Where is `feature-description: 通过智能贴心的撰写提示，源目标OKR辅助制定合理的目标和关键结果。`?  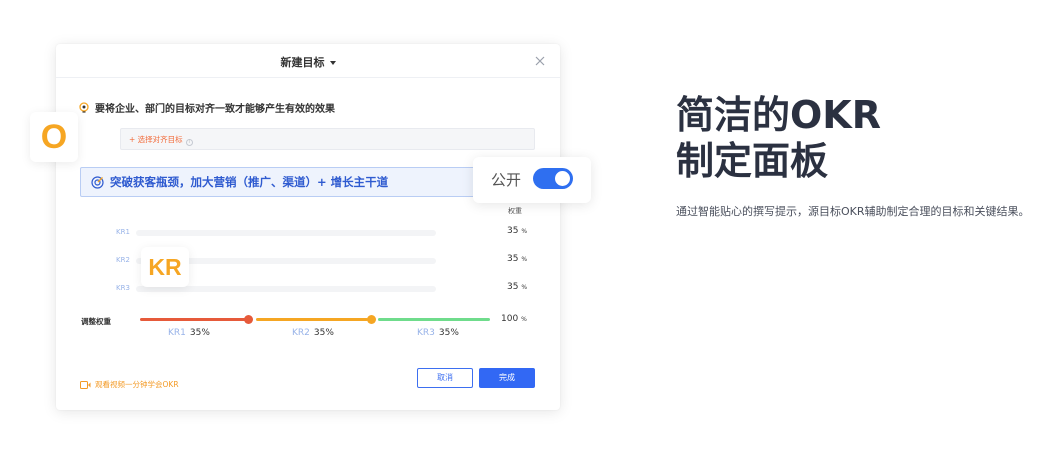 feature-description: 通过智能贴心的撰写提示，源目标OKR辅助制定合理的目标和关键结果。 is located at coordinates (853, 211).